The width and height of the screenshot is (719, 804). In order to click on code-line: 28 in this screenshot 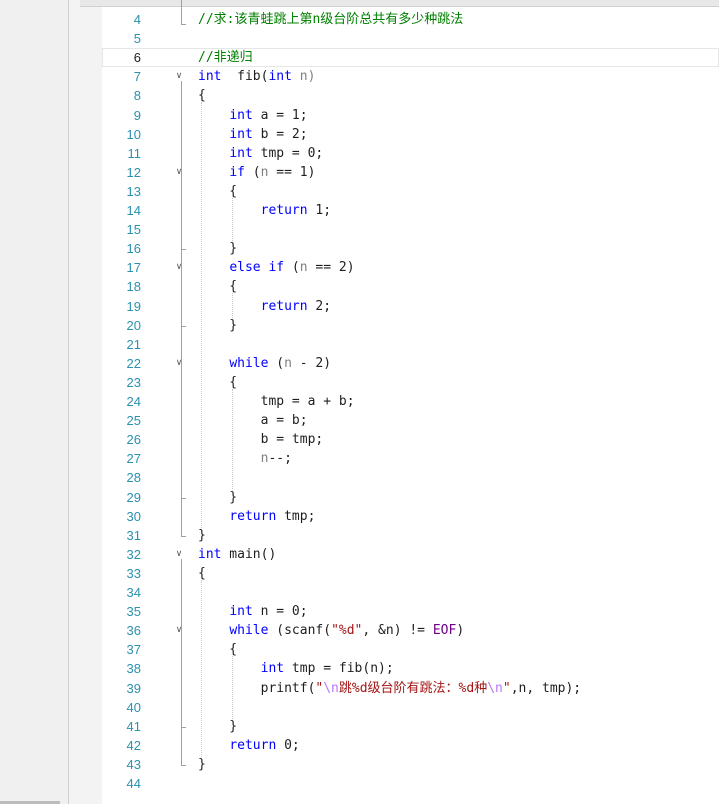, I will do `click(410, 477)`.